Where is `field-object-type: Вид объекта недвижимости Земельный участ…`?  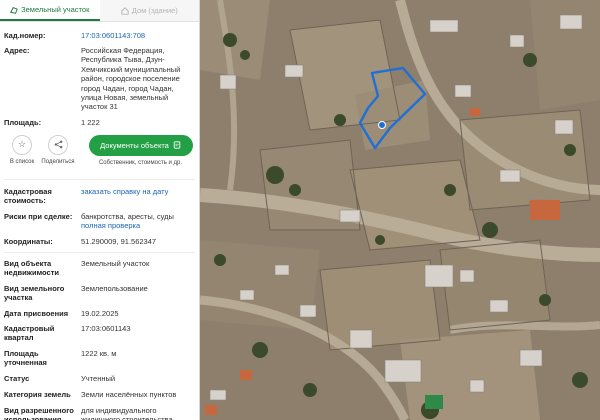 field-object-type: Вид объекта недвижимости Земельный участ… is located at coordinates (99, 268).